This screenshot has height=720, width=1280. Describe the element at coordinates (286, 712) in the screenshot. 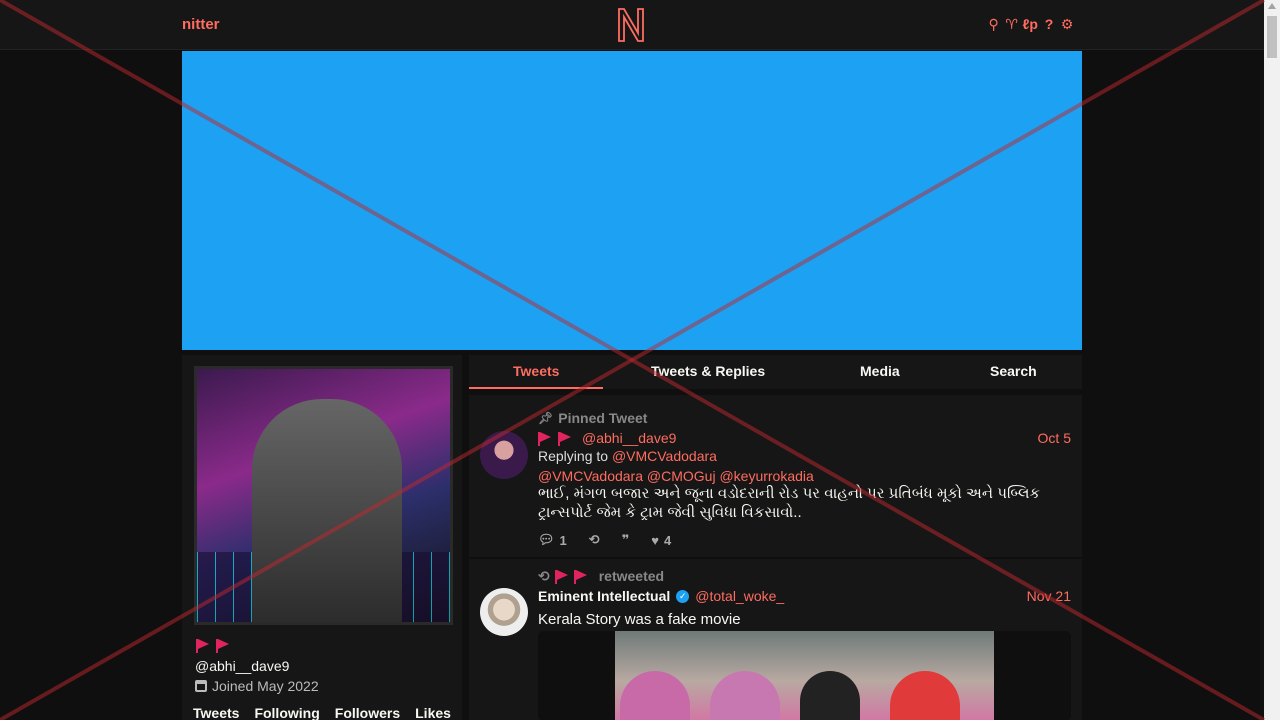

I see `stat-following: Following` at that location.